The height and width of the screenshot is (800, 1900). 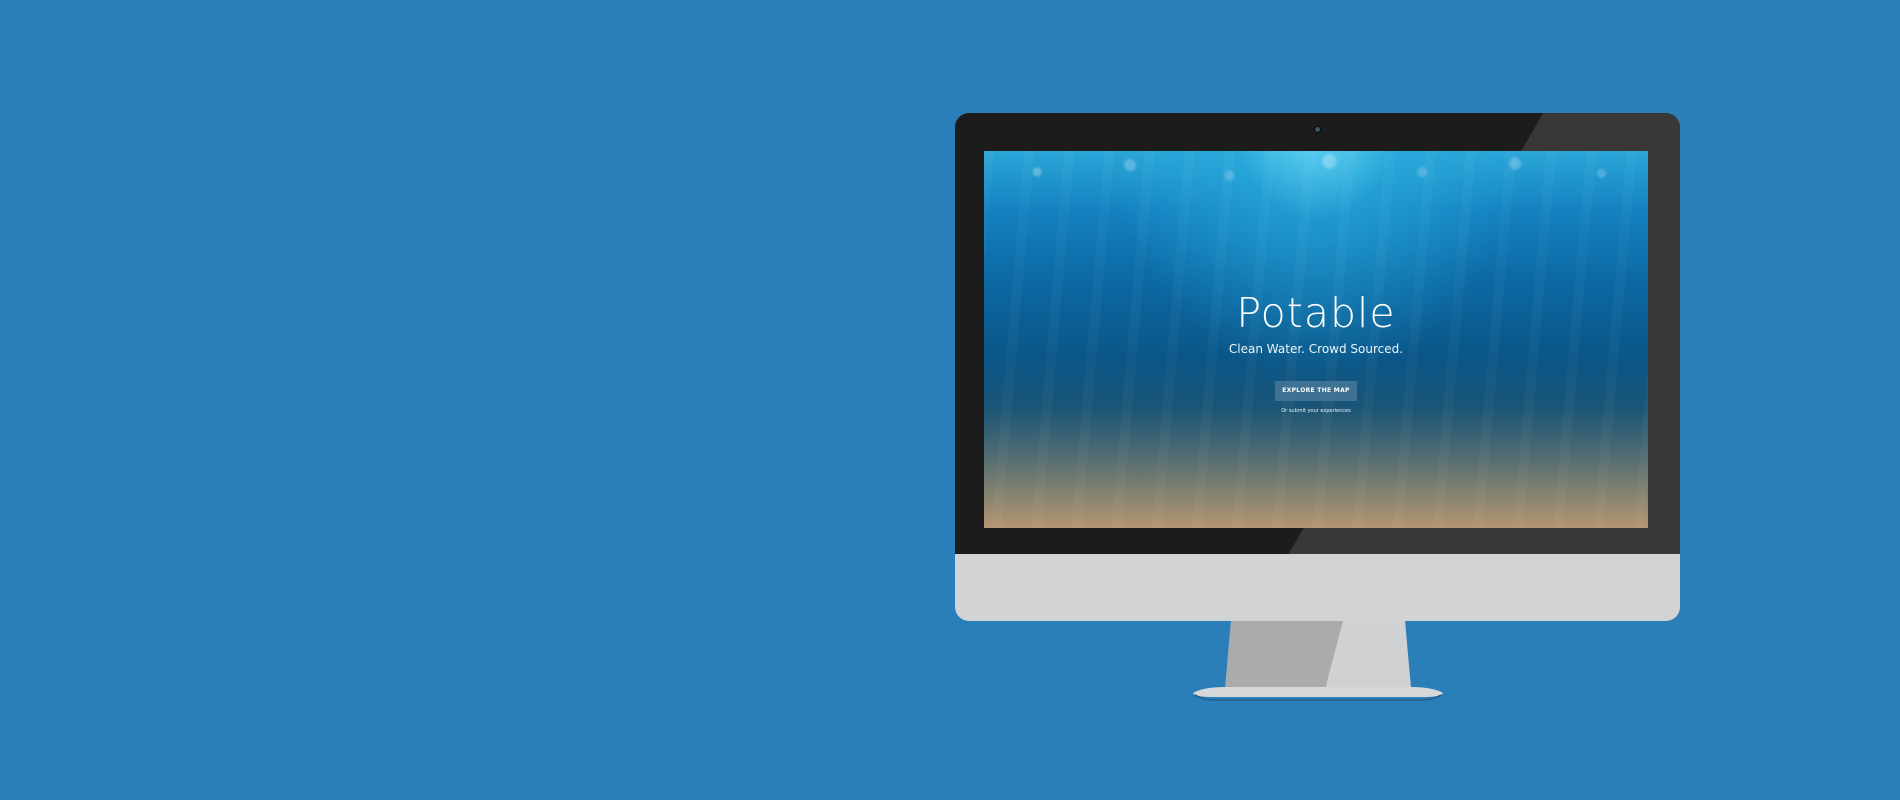 I want to click on stand-shape, so click(x=1318, y=661).